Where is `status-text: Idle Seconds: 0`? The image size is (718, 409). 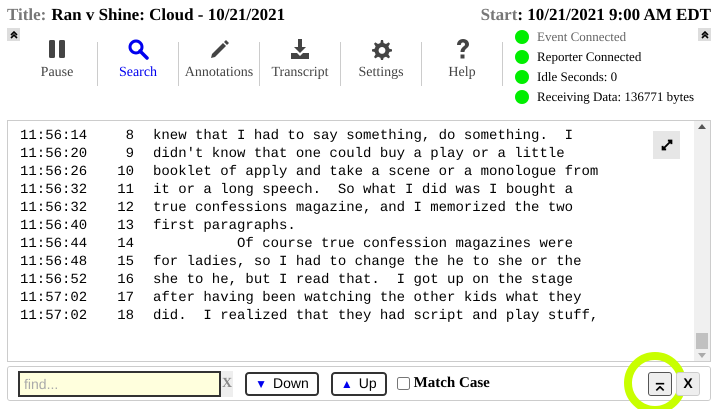
status-text: Idle Seconds: 0 is located at coordinates (577, 77).